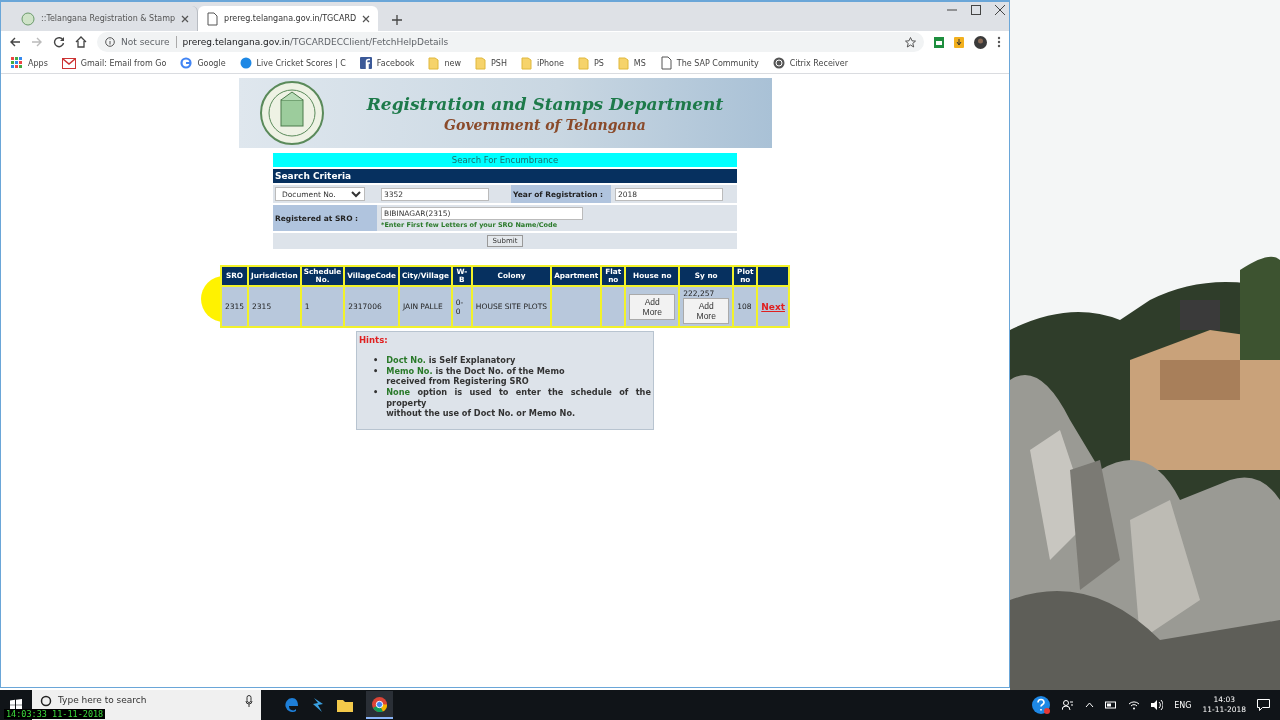 The height and width of the screenshot is (720, 1280). Describe the element at coordinates (545, 103) in the screenshot. I see `banner-title: Registration and Stamps Department` at that location.